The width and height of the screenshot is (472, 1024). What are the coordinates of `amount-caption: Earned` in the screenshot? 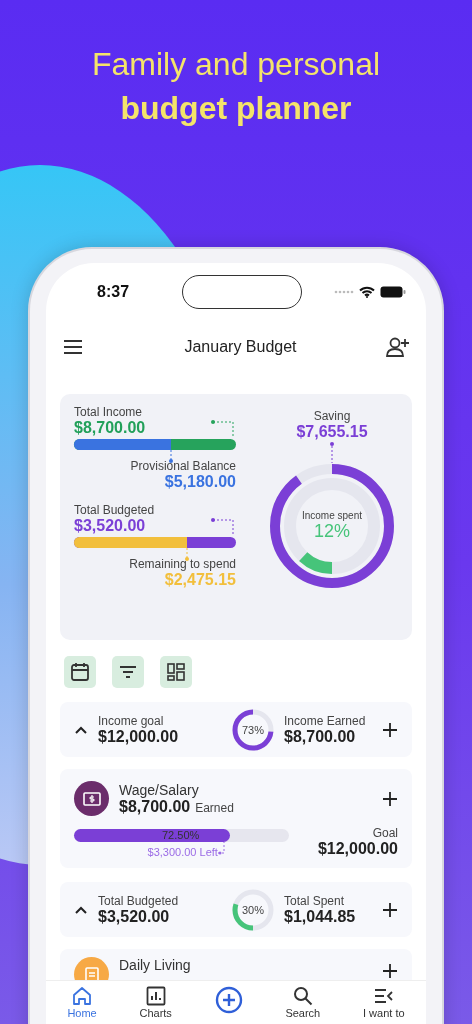 It's located at (214, 807).